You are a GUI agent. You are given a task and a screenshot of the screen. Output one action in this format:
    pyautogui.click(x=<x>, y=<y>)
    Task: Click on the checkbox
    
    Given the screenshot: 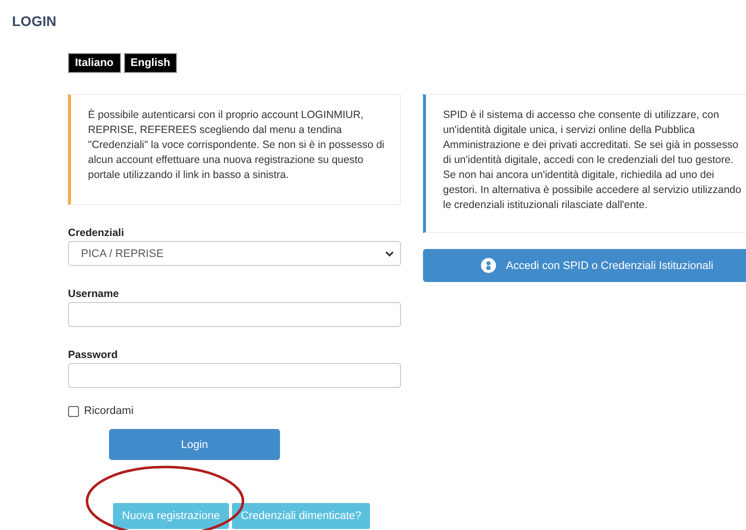 What is the action you would take?
    pyautogui.click(x=73, y=411)
    